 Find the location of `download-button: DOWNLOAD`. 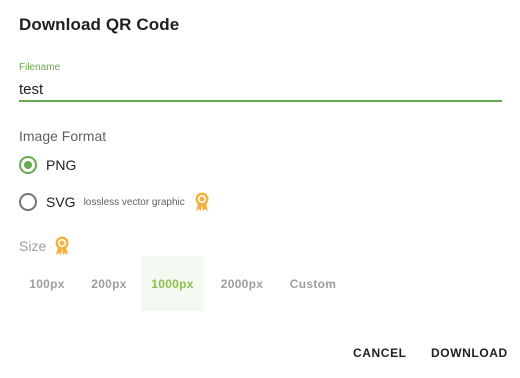

download-button: DOWNLOAD is located at coordinates (469, 355).